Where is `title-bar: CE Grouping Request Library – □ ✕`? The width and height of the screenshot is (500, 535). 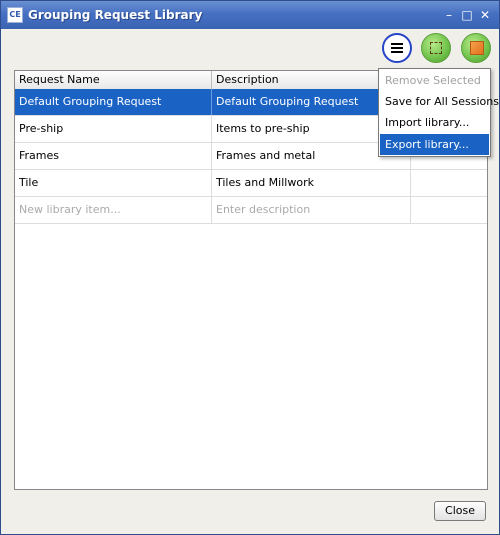 title-bar: CE Grouping Request Library – □ ✕ is located at coordinates (250, 15).